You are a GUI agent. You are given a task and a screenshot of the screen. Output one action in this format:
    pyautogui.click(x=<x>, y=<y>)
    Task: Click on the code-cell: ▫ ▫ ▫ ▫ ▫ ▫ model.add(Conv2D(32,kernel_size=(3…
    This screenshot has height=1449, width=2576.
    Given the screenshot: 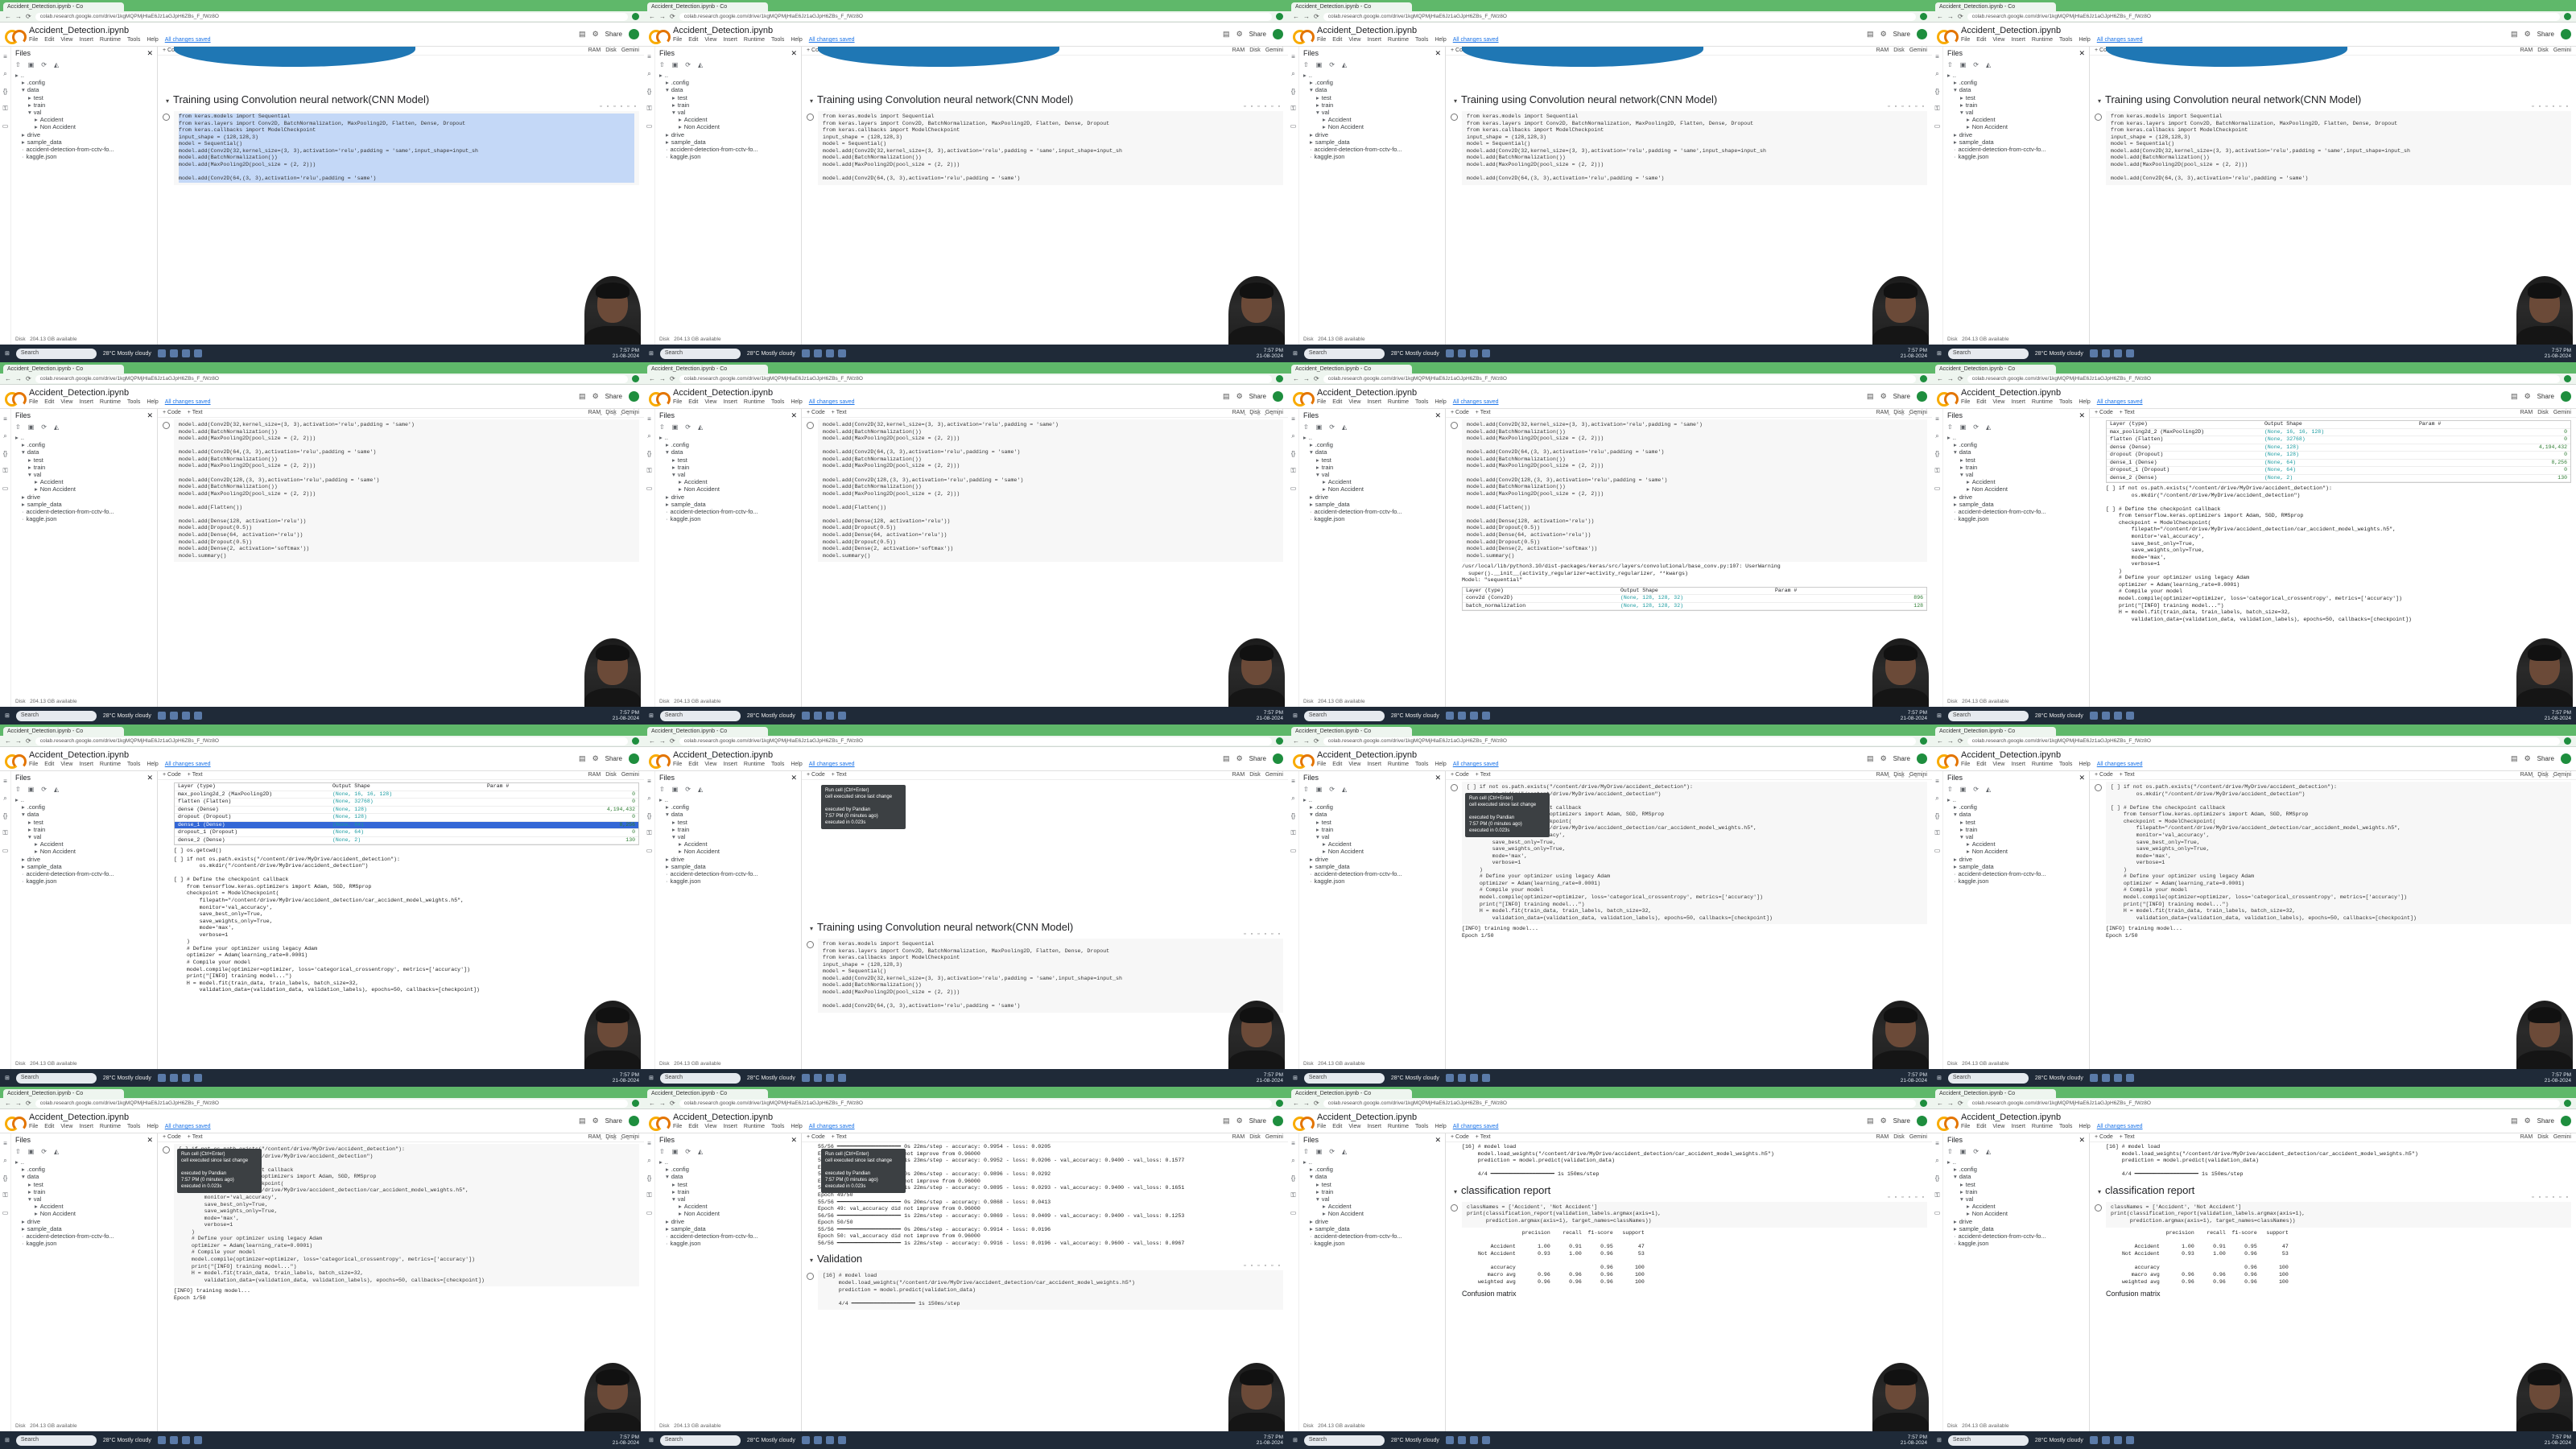 What is the action you would take?
    pyautogui.click(x=1045, y=487)
    